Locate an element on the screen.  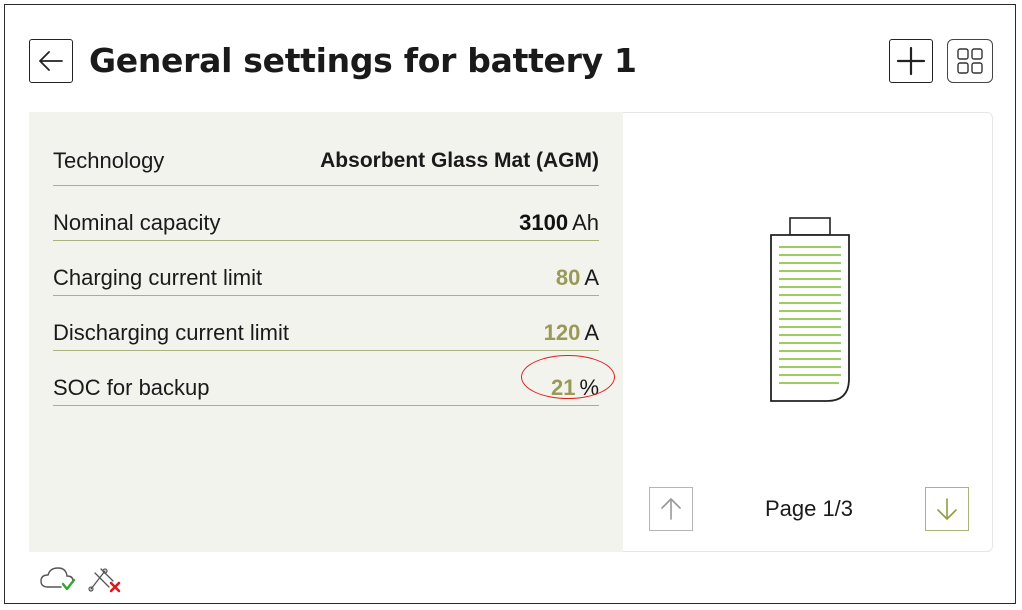
setting-row-nominal-capacity: Nominal capacity 3100 Ah is located at coordinates (326, 213).